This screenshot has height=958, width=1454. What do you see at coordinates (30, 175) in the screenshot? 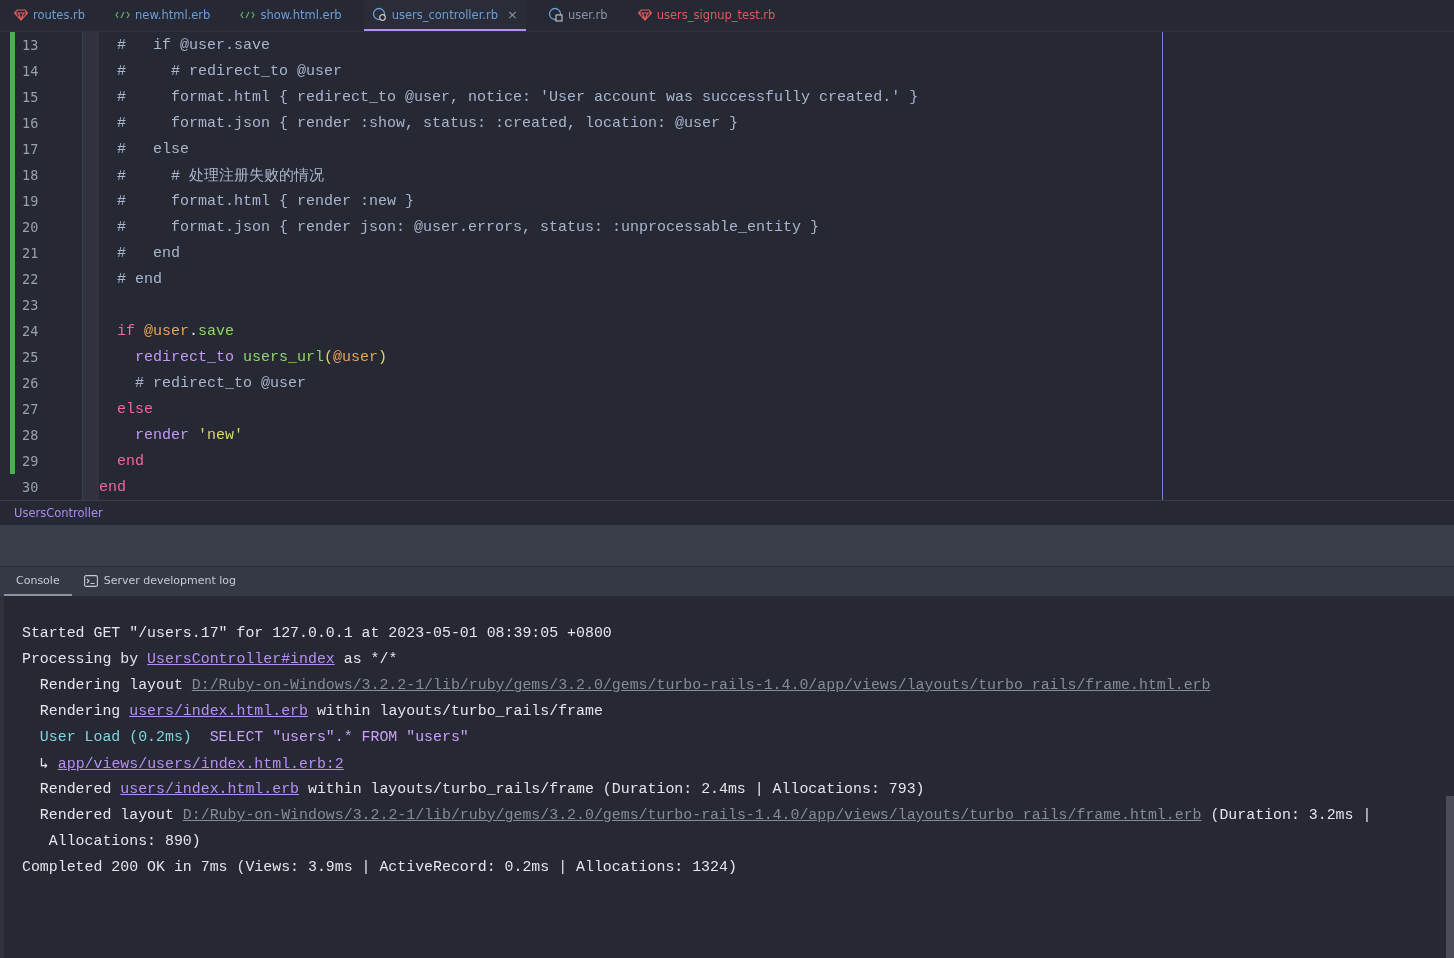
I see `line-number: 18` at bounding box center [30, 175].